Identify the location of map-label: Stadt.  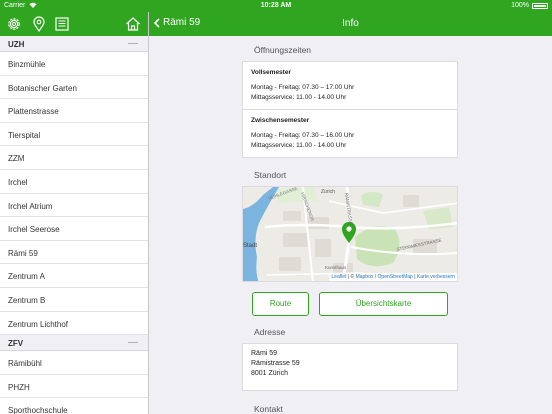
(250, 246).